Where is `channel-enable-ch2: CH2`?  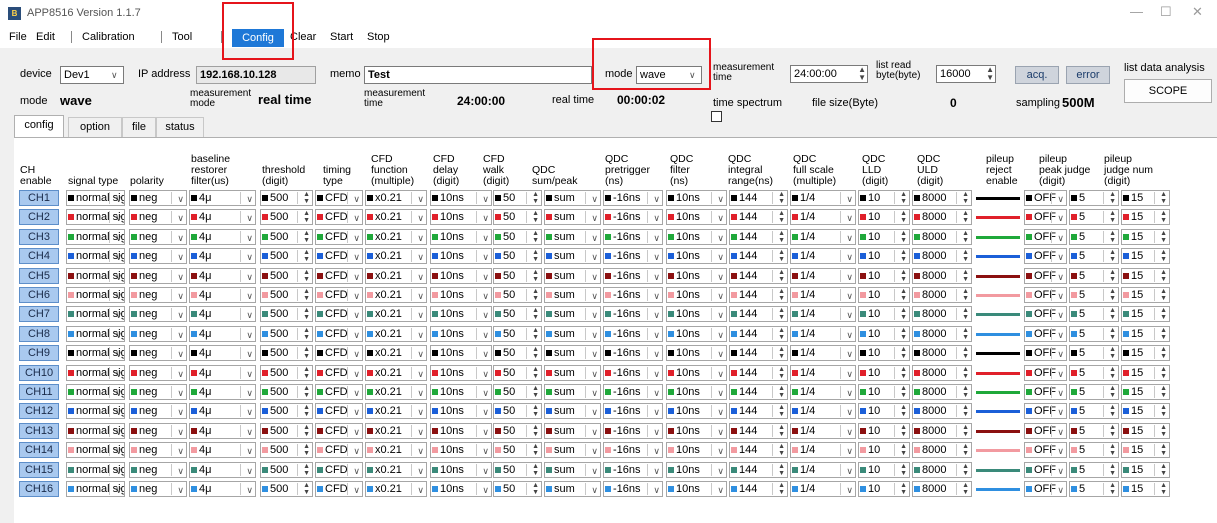
channel-enable-ch2: CH2 is located at coordinates (39, 217).